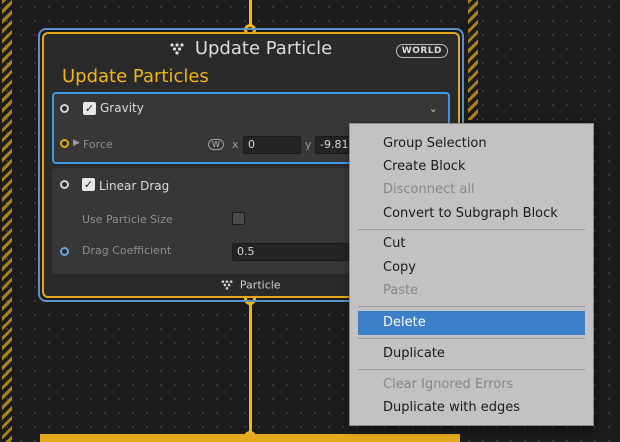 The image size is (620, 442). I want to click on menu-item-delete: Delete, so click(471, 323).